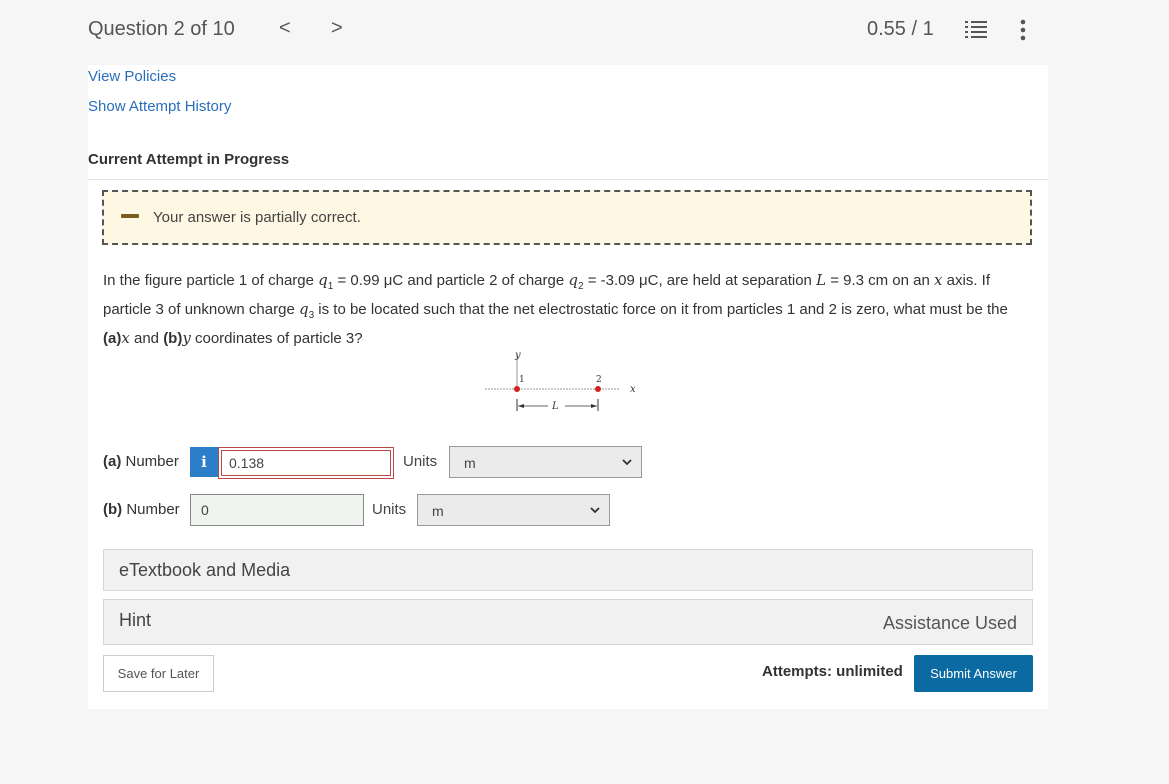  What do you see at coordinates (633, 389) in the screenshot?
I see `x-axis-label: x` at bounding box center [633, 389].